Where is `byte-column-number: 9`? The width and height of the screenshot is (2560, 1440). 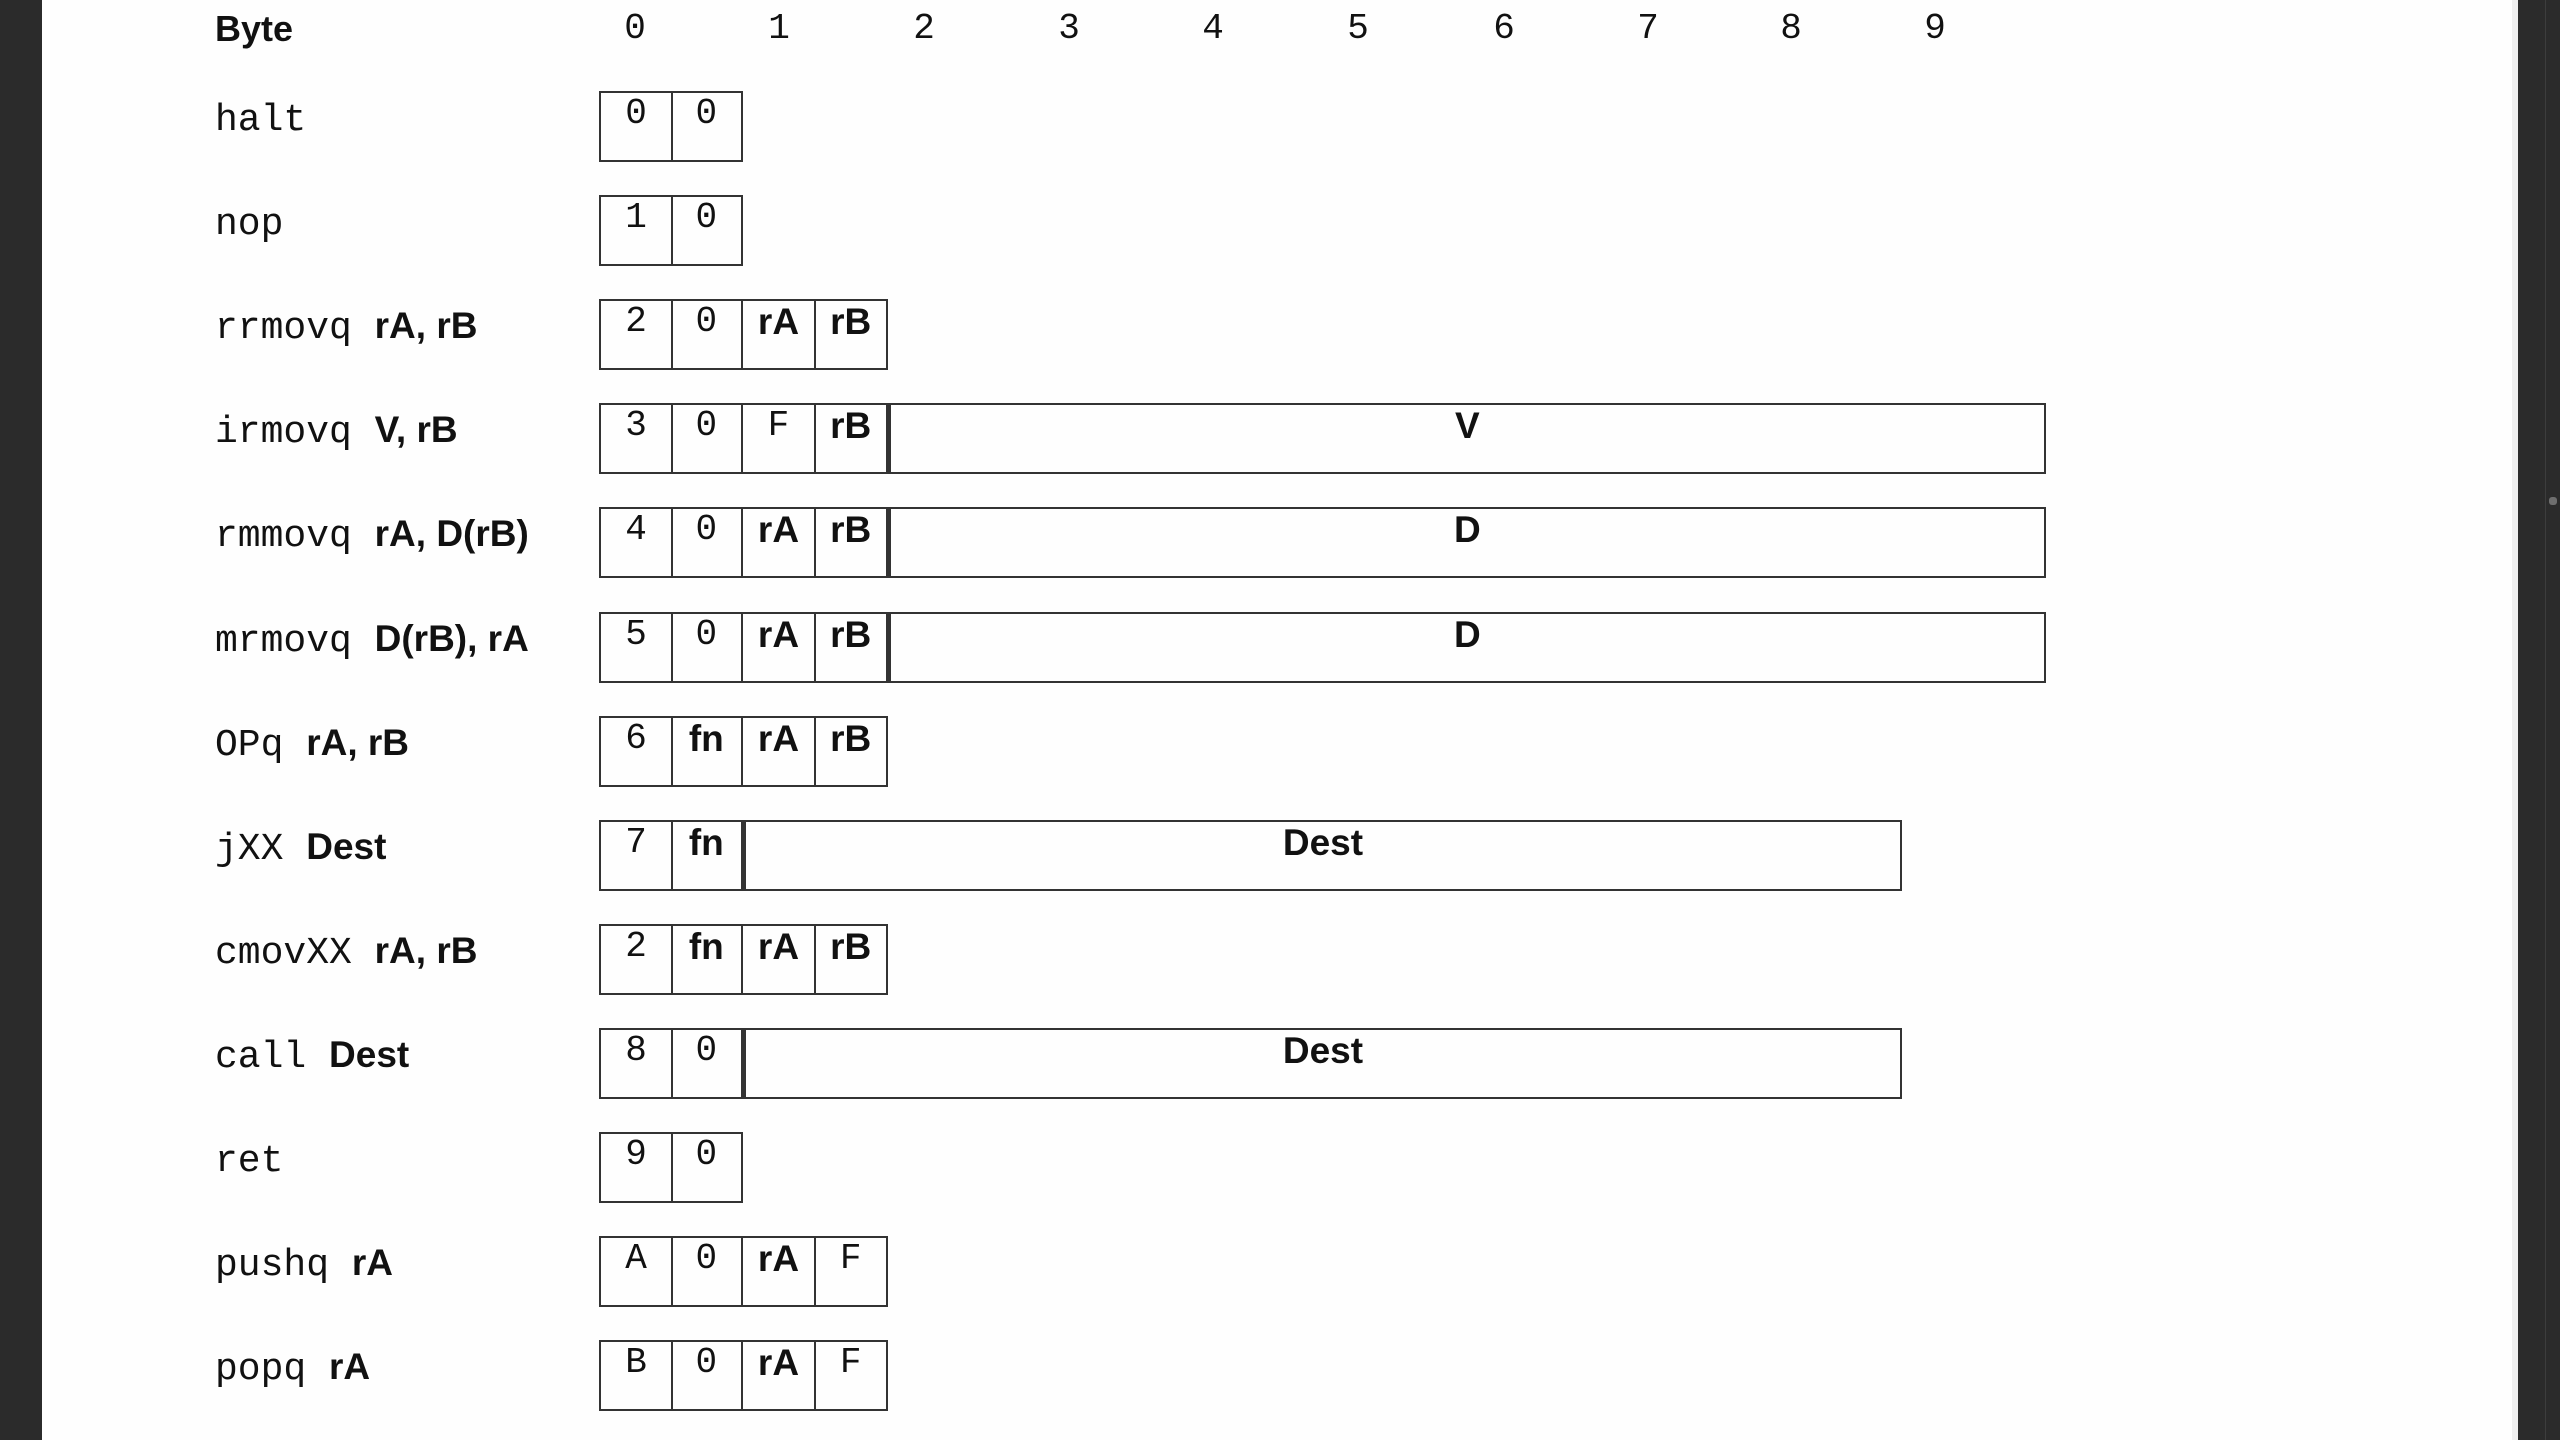
byte-column-number: 9 is located at coordinates (1935, 28).